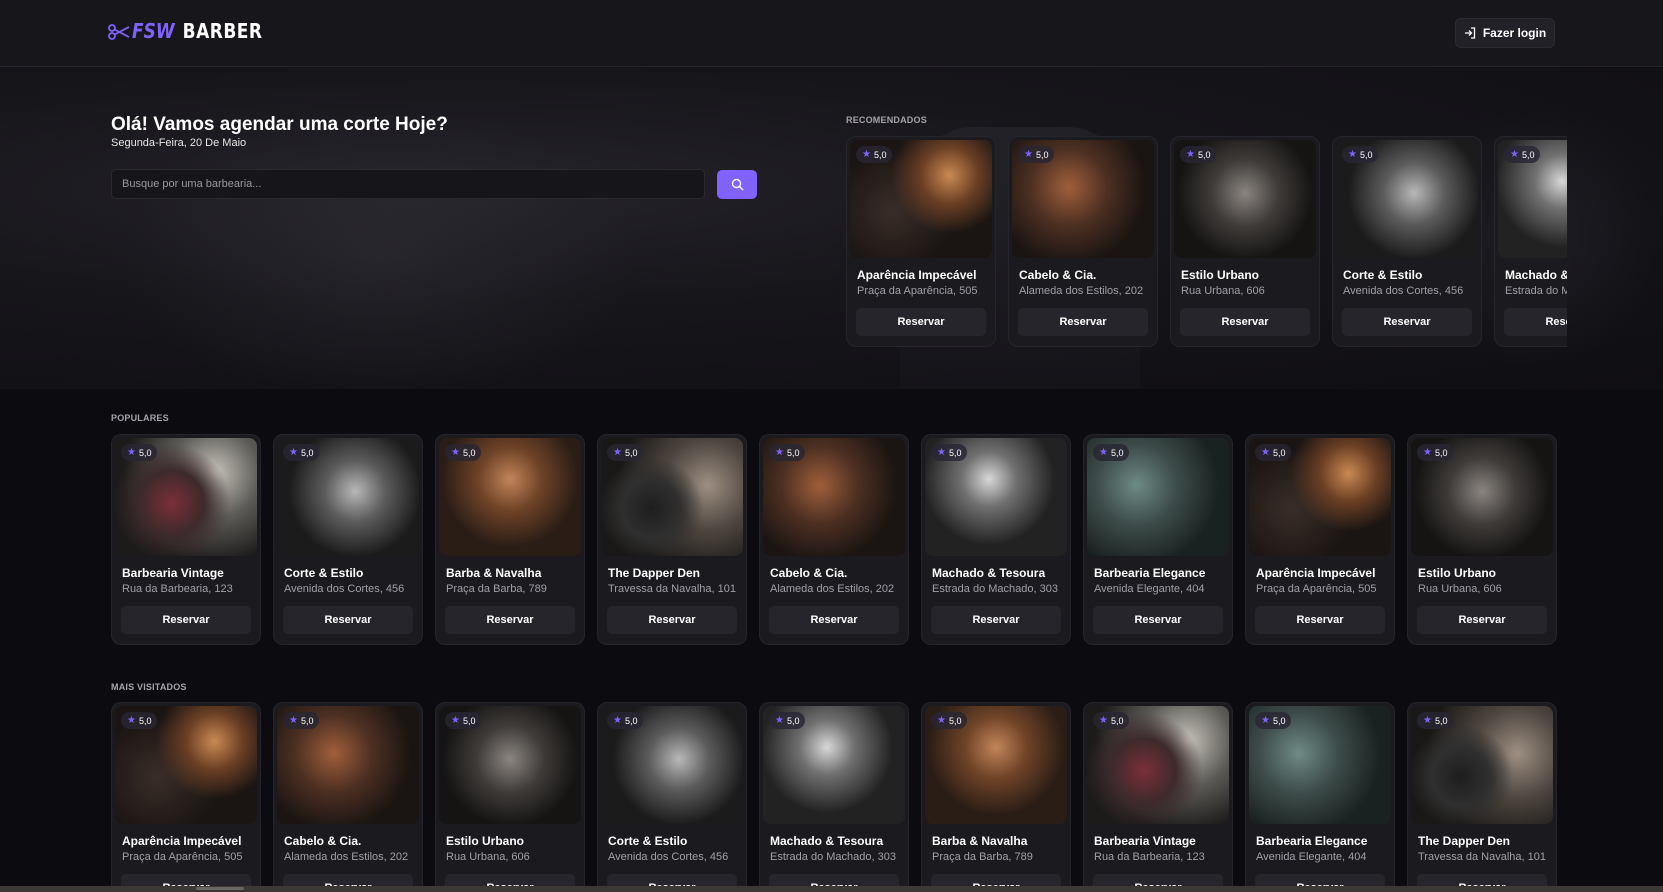 The height and width of the screenshot is (892, 1663). What do you see at coordinates (153, 32) in the screenshot?
I see `logo-fsw-text: FSW` at bounding box center [153, 32].